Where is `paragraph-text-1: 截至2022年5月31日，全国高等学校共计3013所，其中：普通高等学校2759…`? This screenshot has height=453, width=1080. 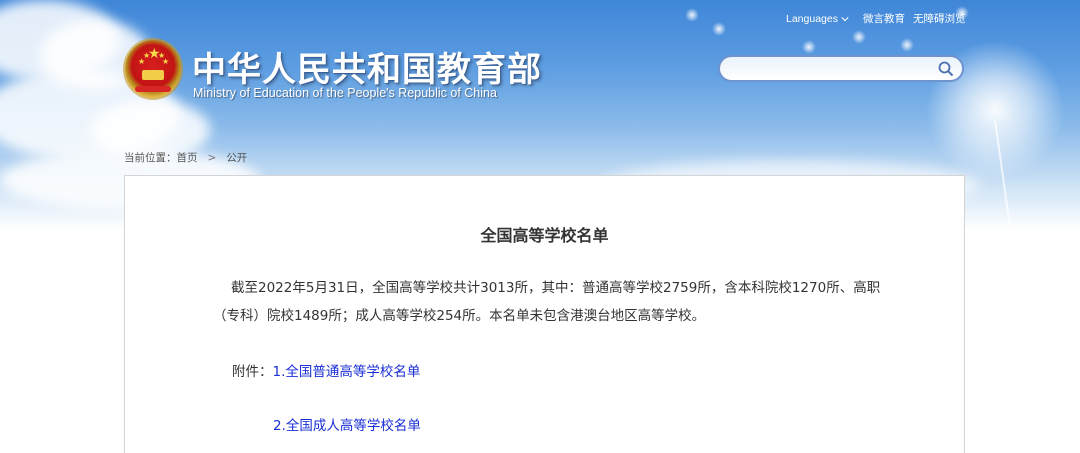
paragraph-text-1: 截至2022年5月31日，全国高等学校共计3013所，其中：普通高等学校2759… is located at coordinates (556, 288).